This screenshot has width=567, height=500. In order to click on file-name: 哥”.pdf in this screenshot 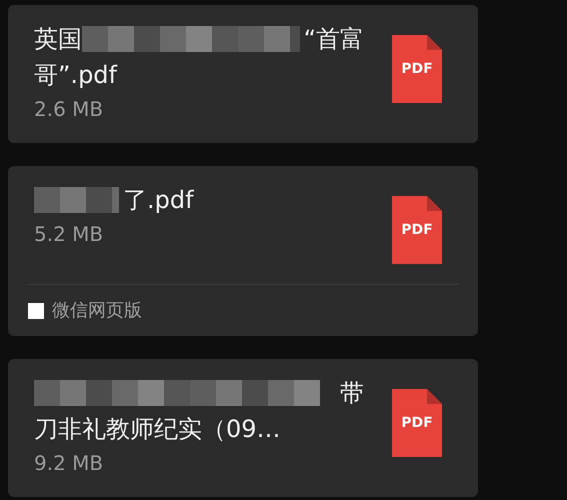, I will do `click(75, 75)`.